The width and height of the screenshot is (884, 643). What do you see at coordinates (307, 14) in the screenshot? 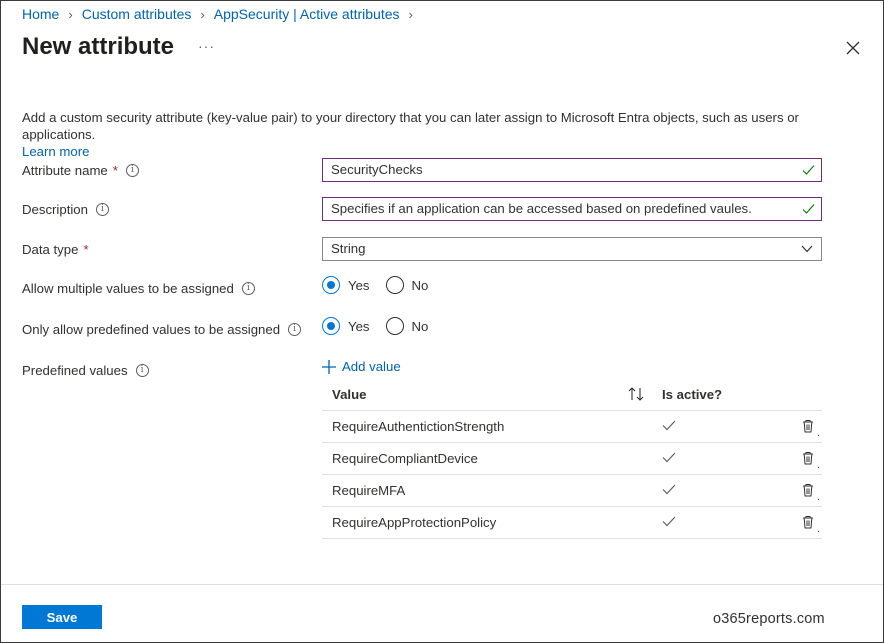
I see `breadcrumb-appsecurity: AppSecurity | Active attributes` at bounding box center [307, 14].